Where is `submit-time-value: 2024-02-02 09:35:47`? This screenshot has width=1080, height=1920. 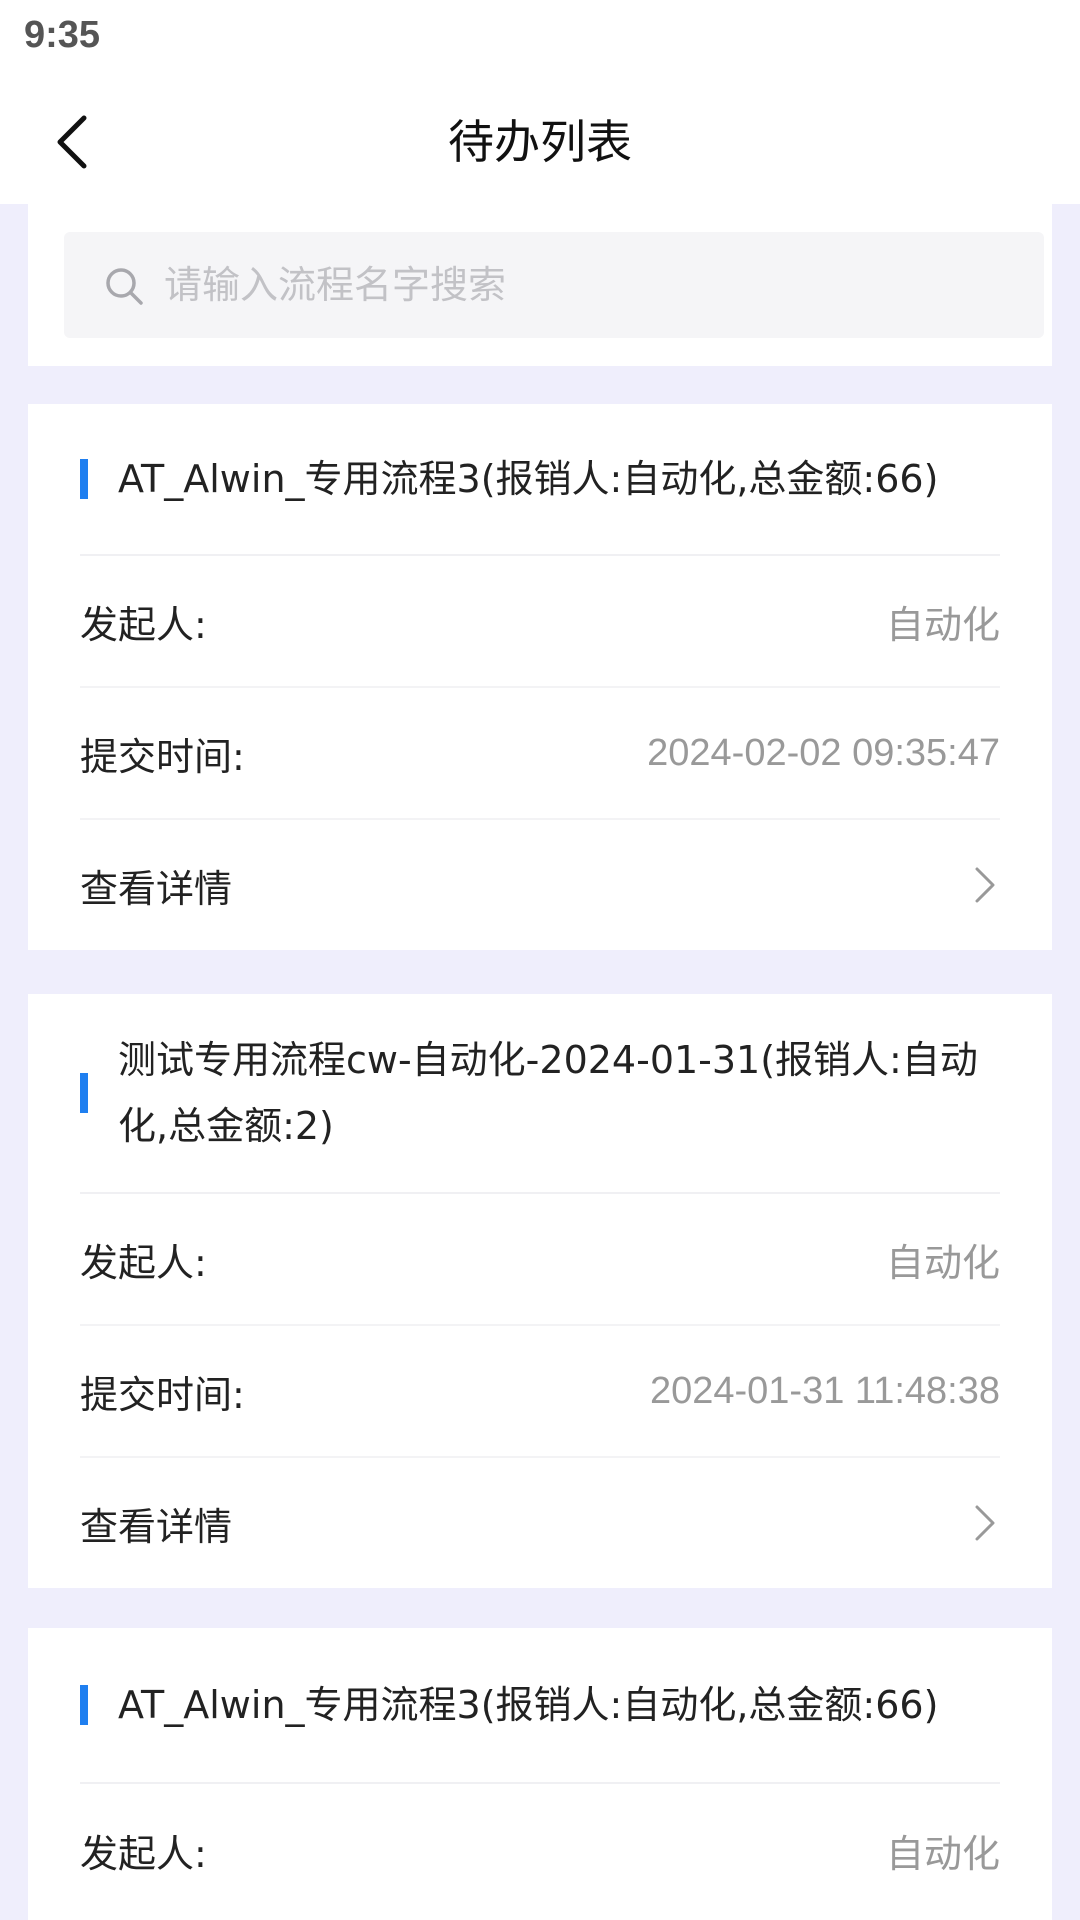
submit-time-value: 2024-02-02 09:35:47 is located at coordinates (823, 752).